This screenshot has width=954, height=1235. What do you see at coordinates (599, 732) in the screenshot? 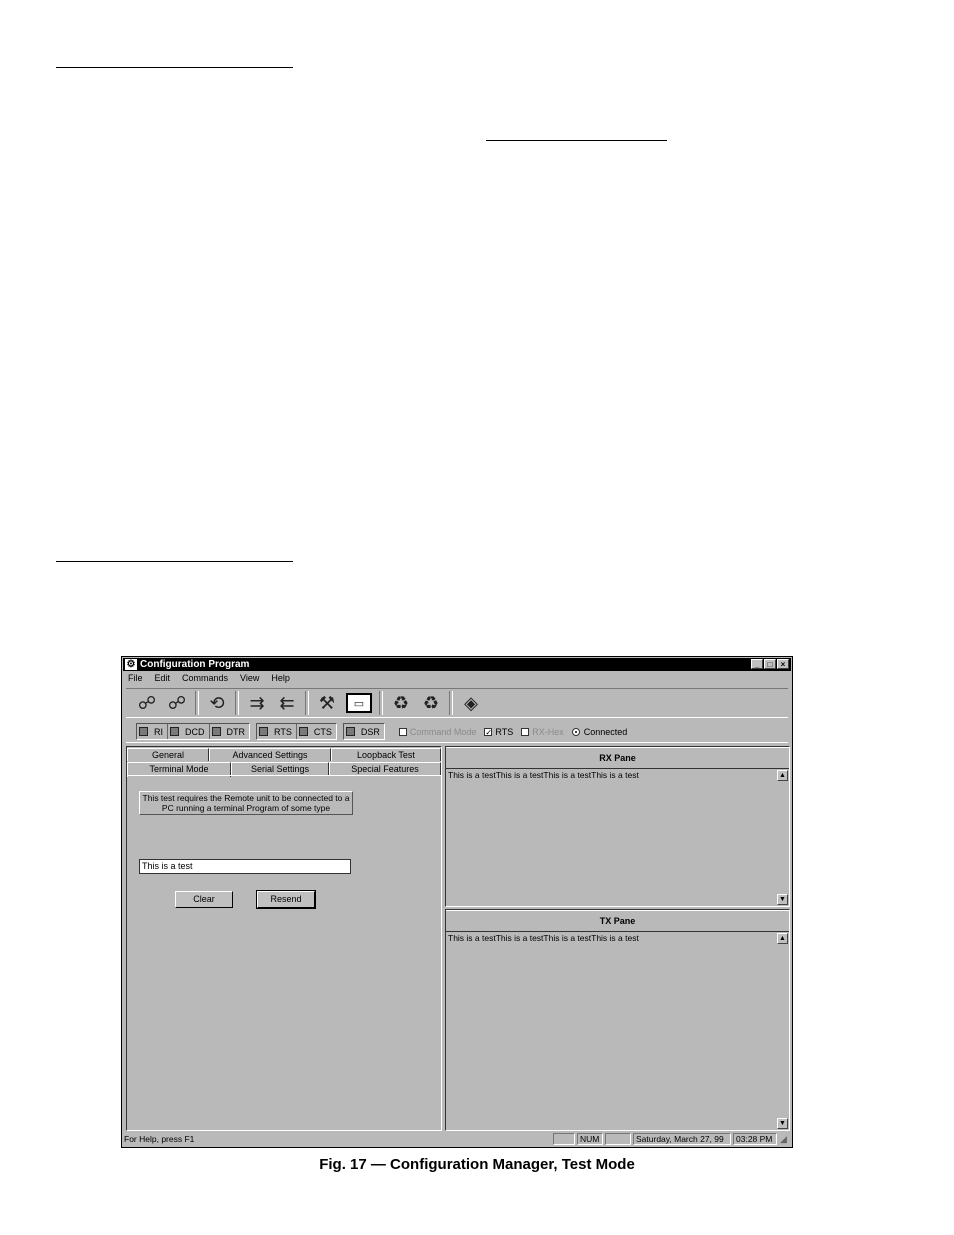
I see `connected-radio: Connected` at bounding box center [599, 732].